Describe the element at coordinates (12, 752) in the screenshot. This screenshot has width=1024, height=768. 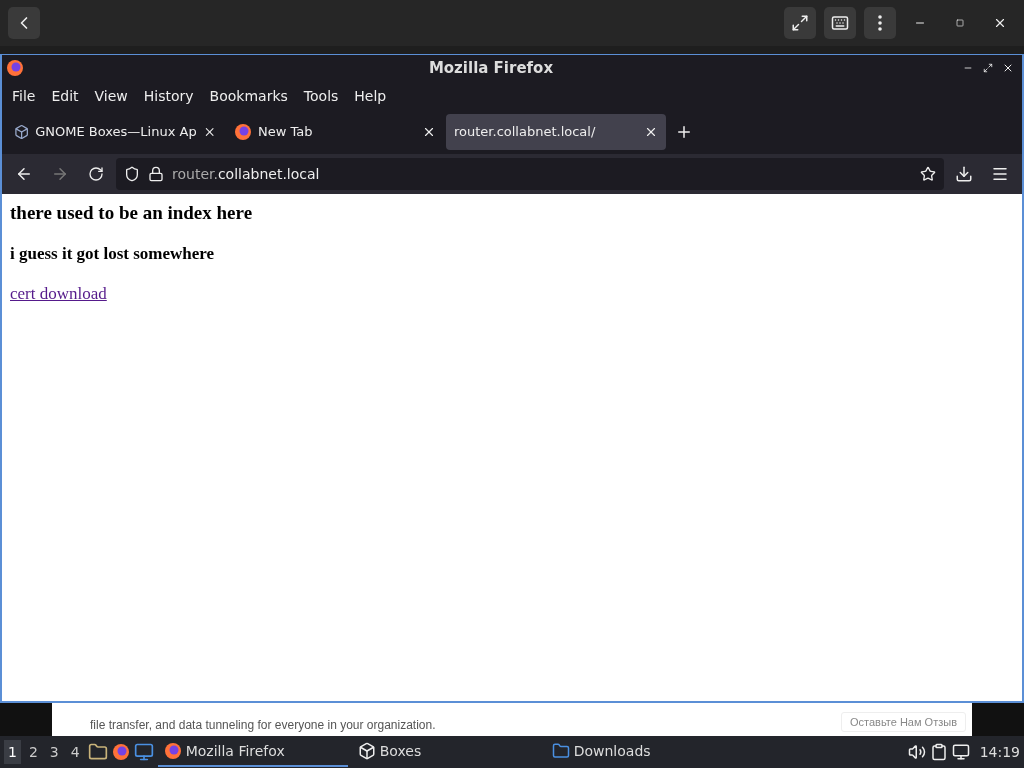
I see `workspace-button: 1` at that location.